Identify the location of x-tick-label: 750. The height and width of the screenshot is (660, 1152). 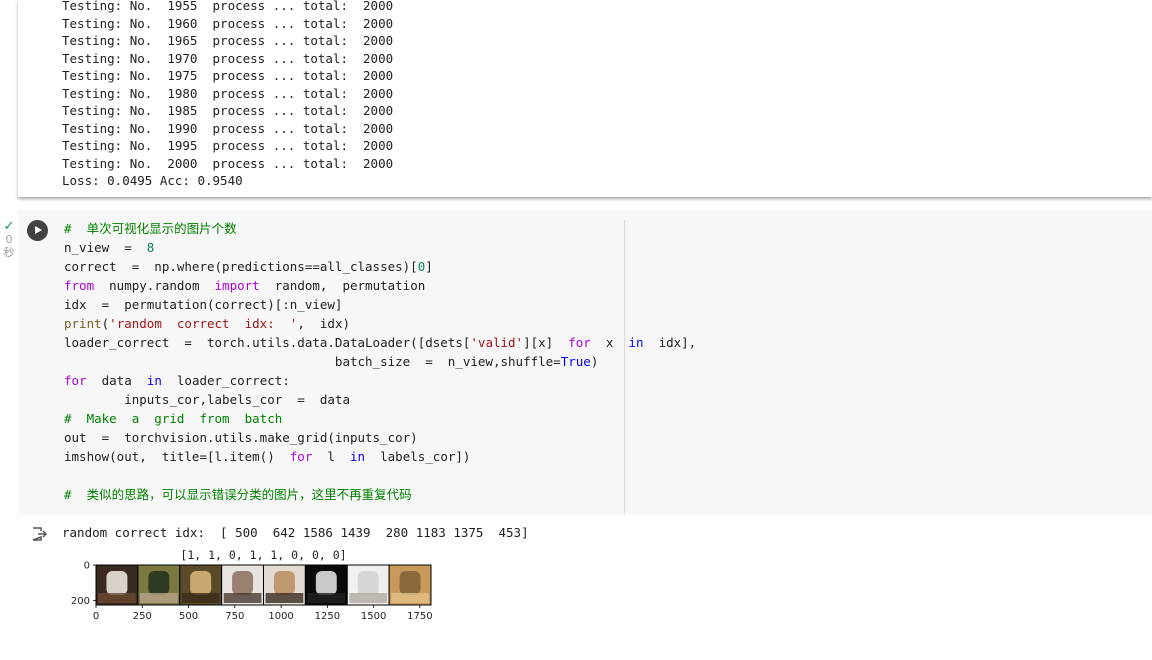
(234, 616).